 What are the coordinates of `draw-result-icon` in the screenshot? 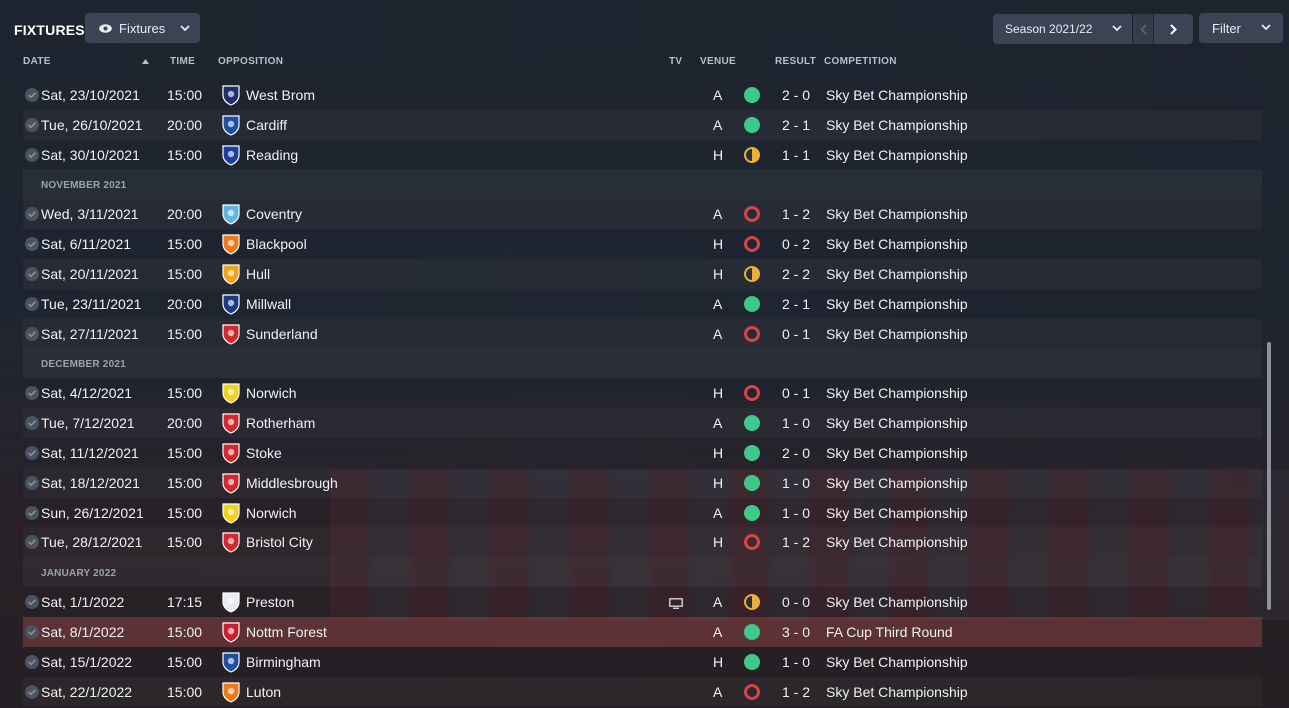 It's located at (752, 602).